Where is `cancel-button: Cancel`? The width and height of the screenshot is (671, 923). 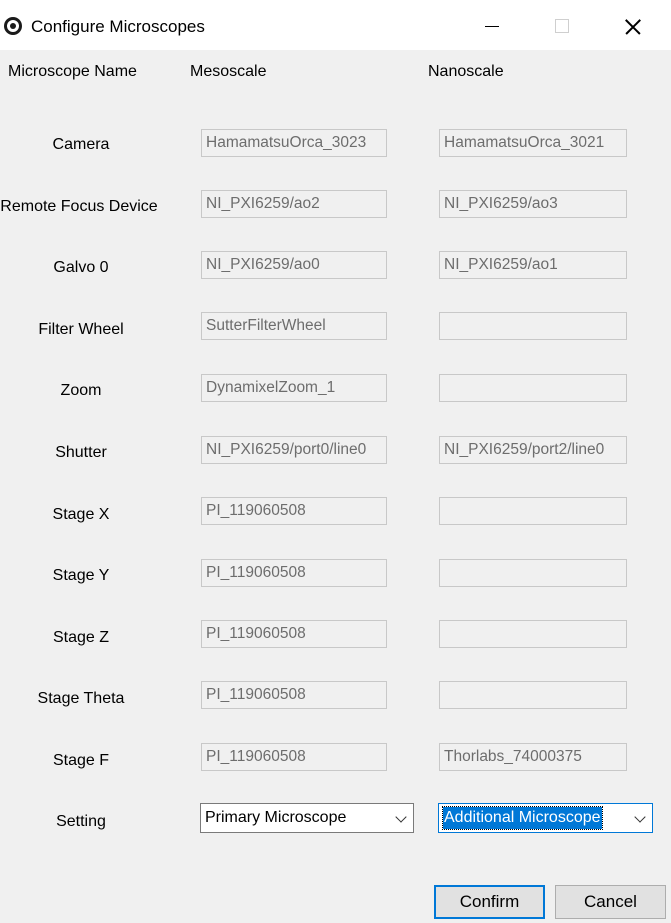
cancel-button: Cancel is located at coordinates (610, 902).